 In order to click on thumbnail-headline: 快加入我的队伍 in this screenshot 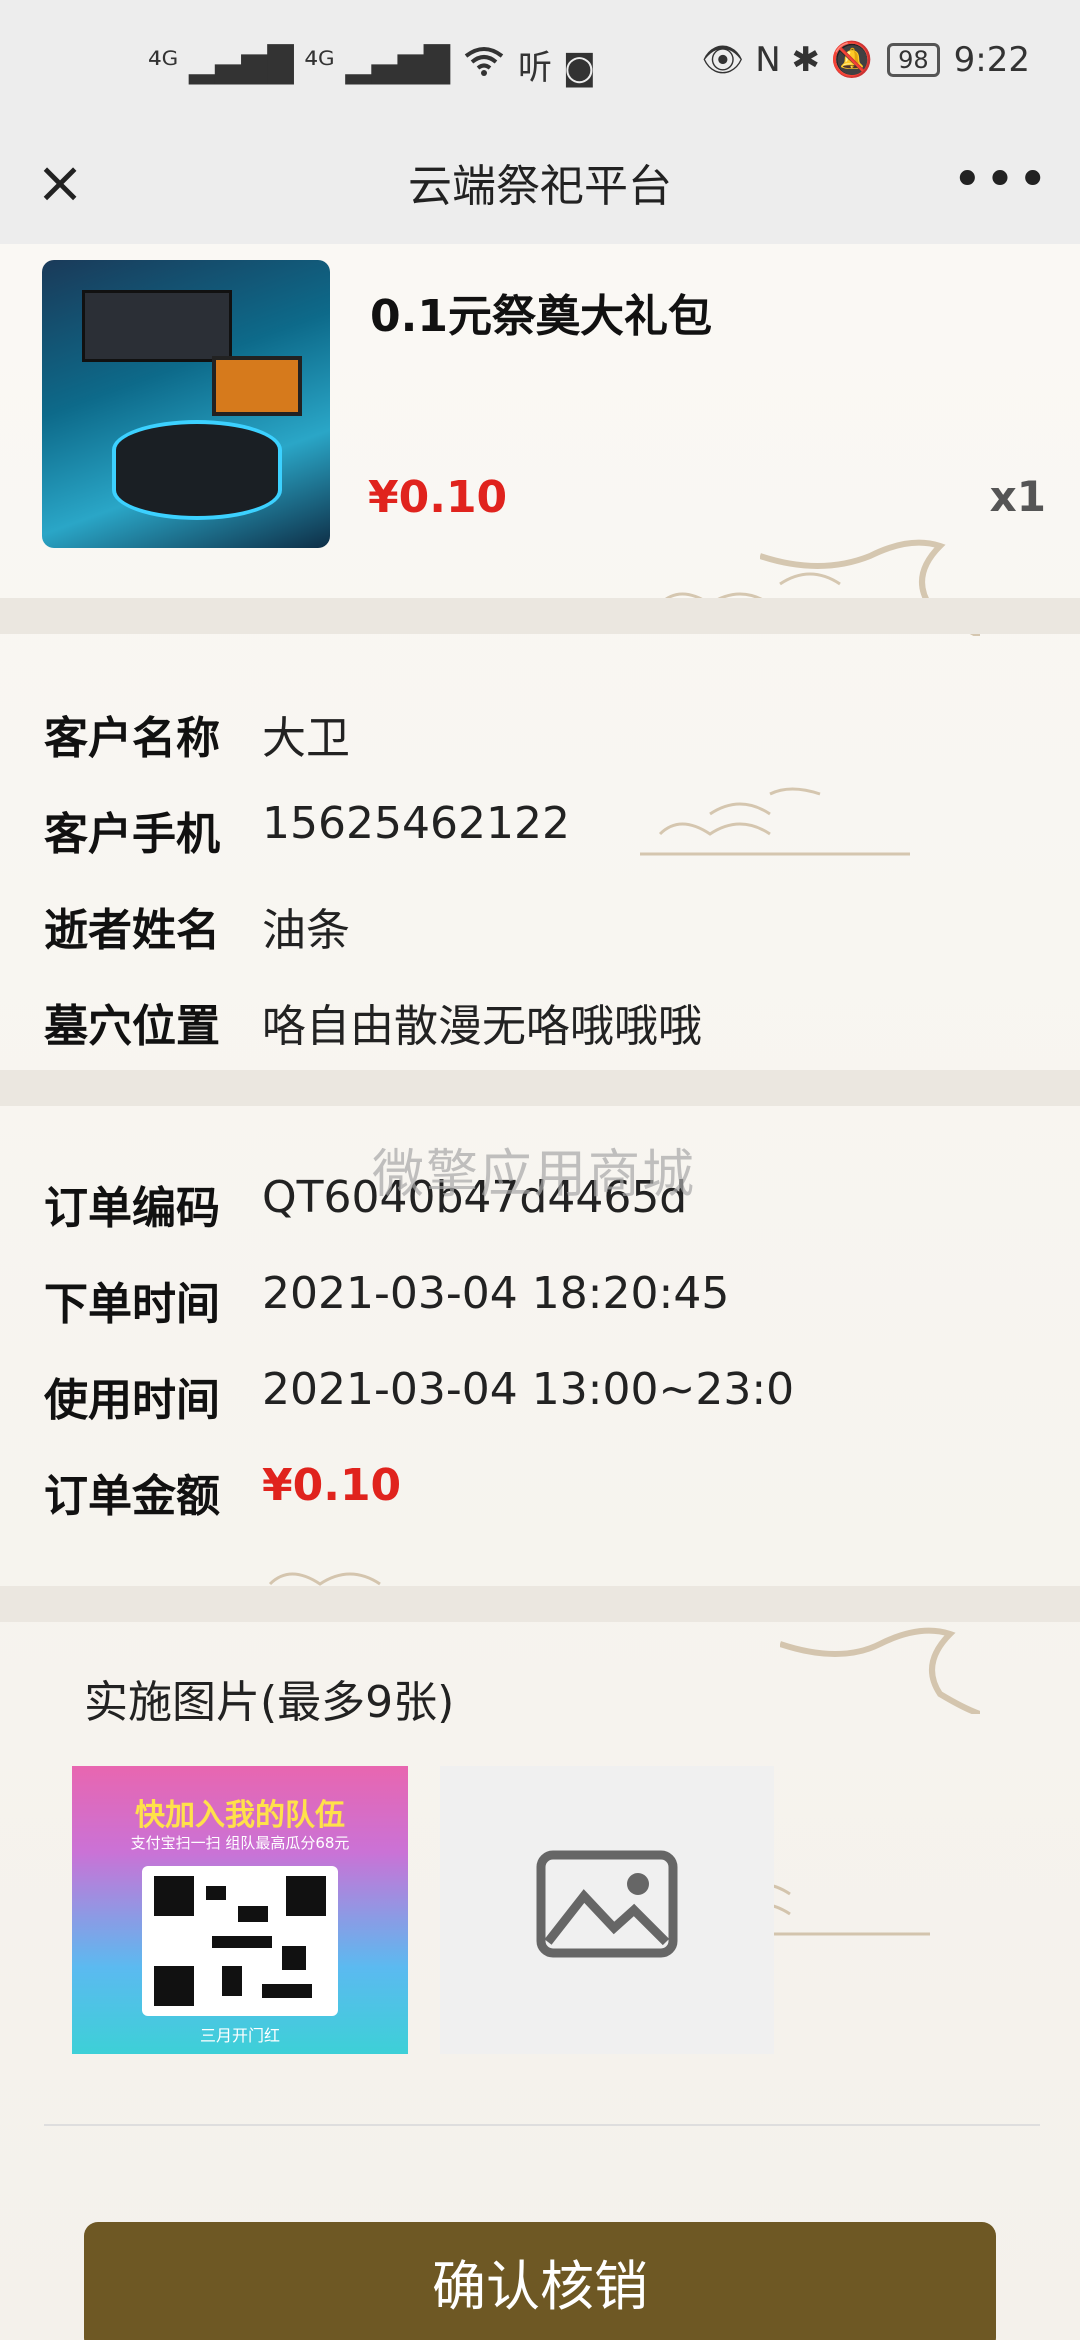, I will do `click(240, 1815)`.